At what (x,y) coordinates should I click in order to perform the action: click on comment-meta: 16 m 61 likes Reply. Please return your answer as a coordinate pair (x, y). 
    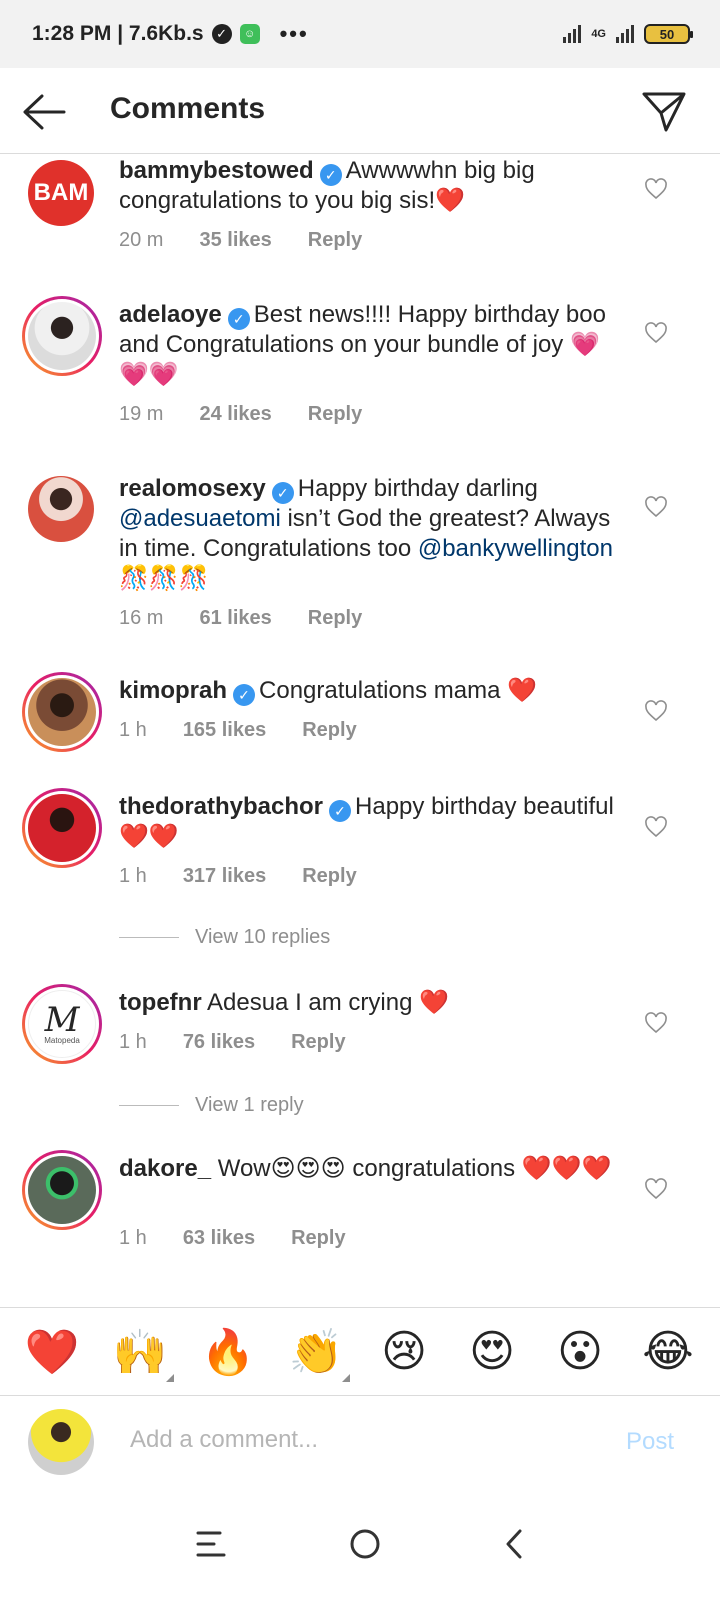
    Looking at the image, I should click on (240, 618).